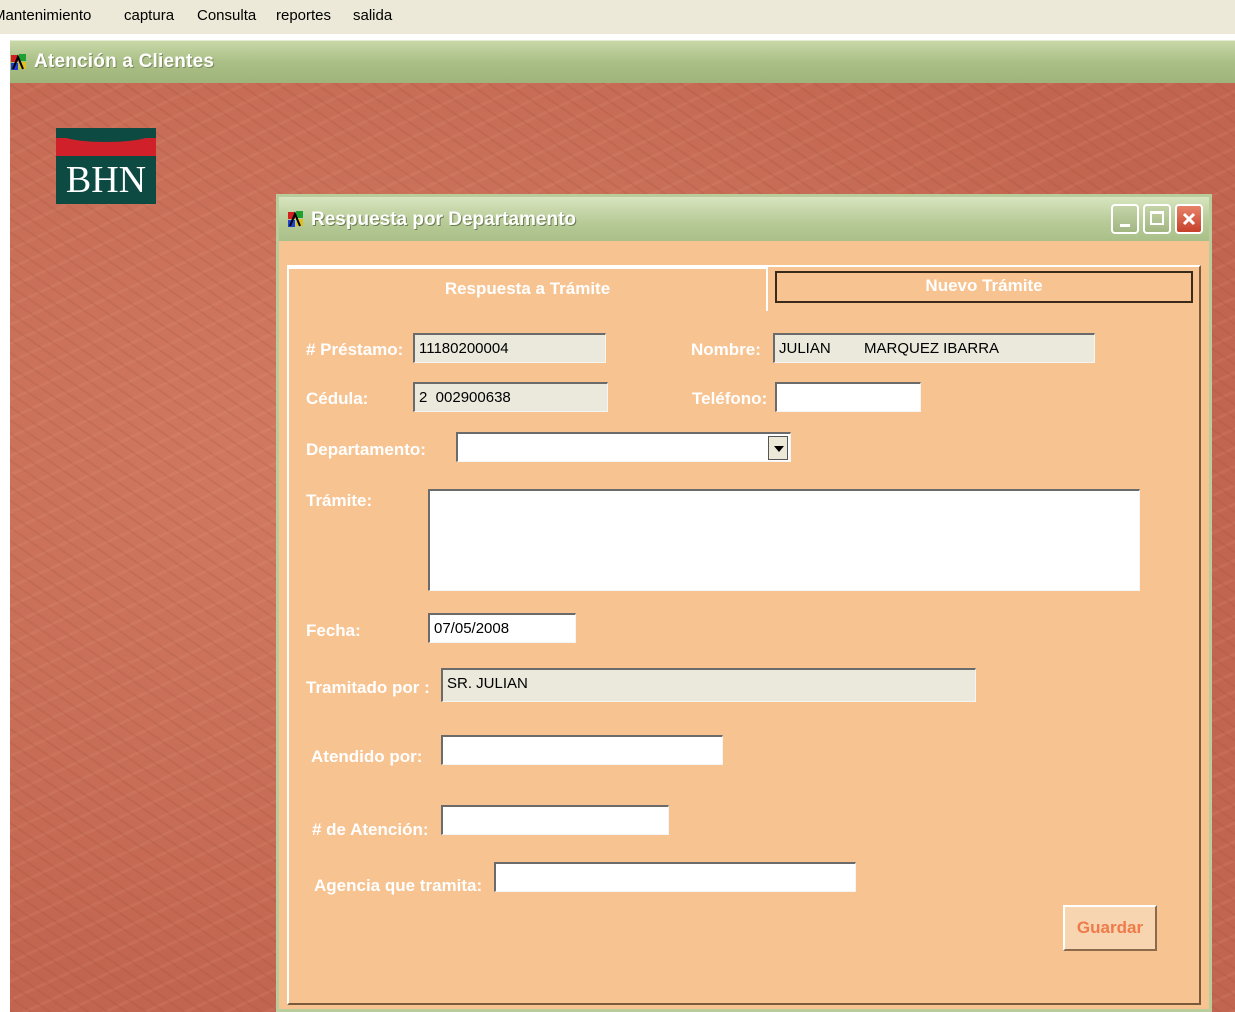  Describe the element at coordinates (1125, 225) in the screenshot. I see `minimize-icon` at that location.